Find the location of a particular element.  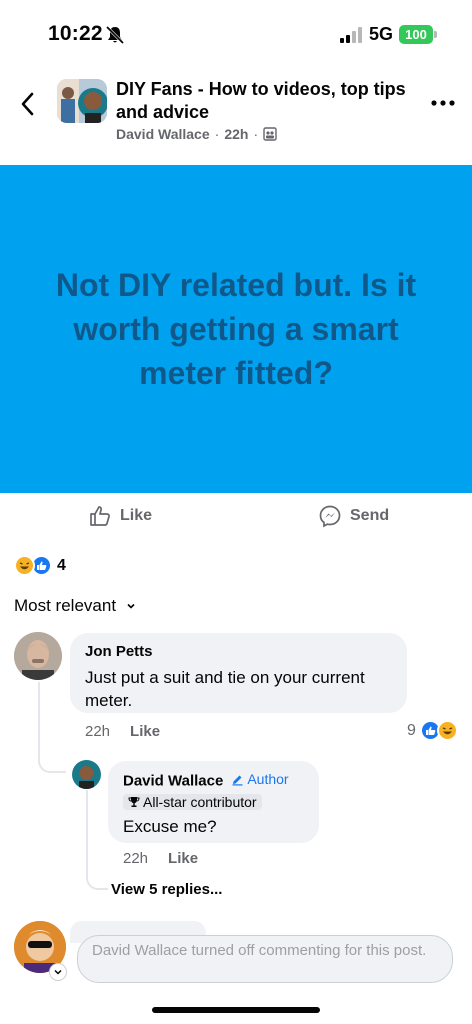

post-action-bar: Like Send is located at coordinates (236, 518).